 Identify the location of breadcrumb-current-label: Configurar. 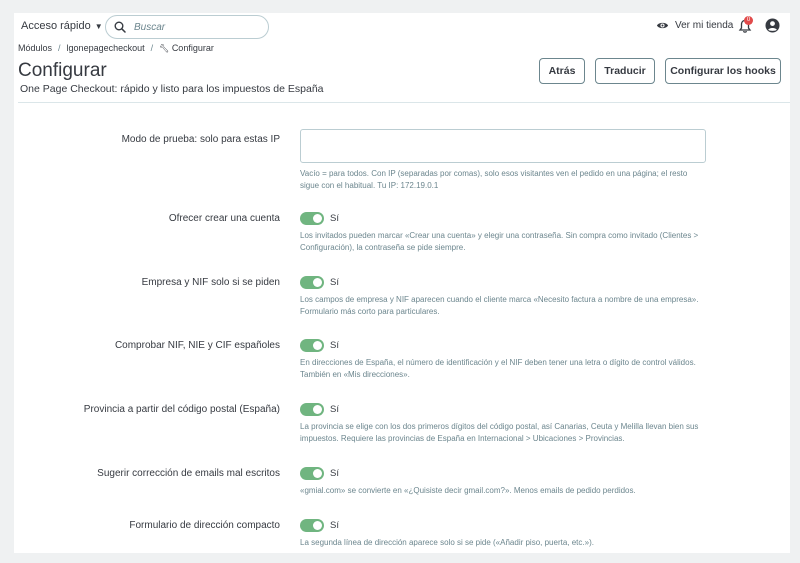
(192, 48).